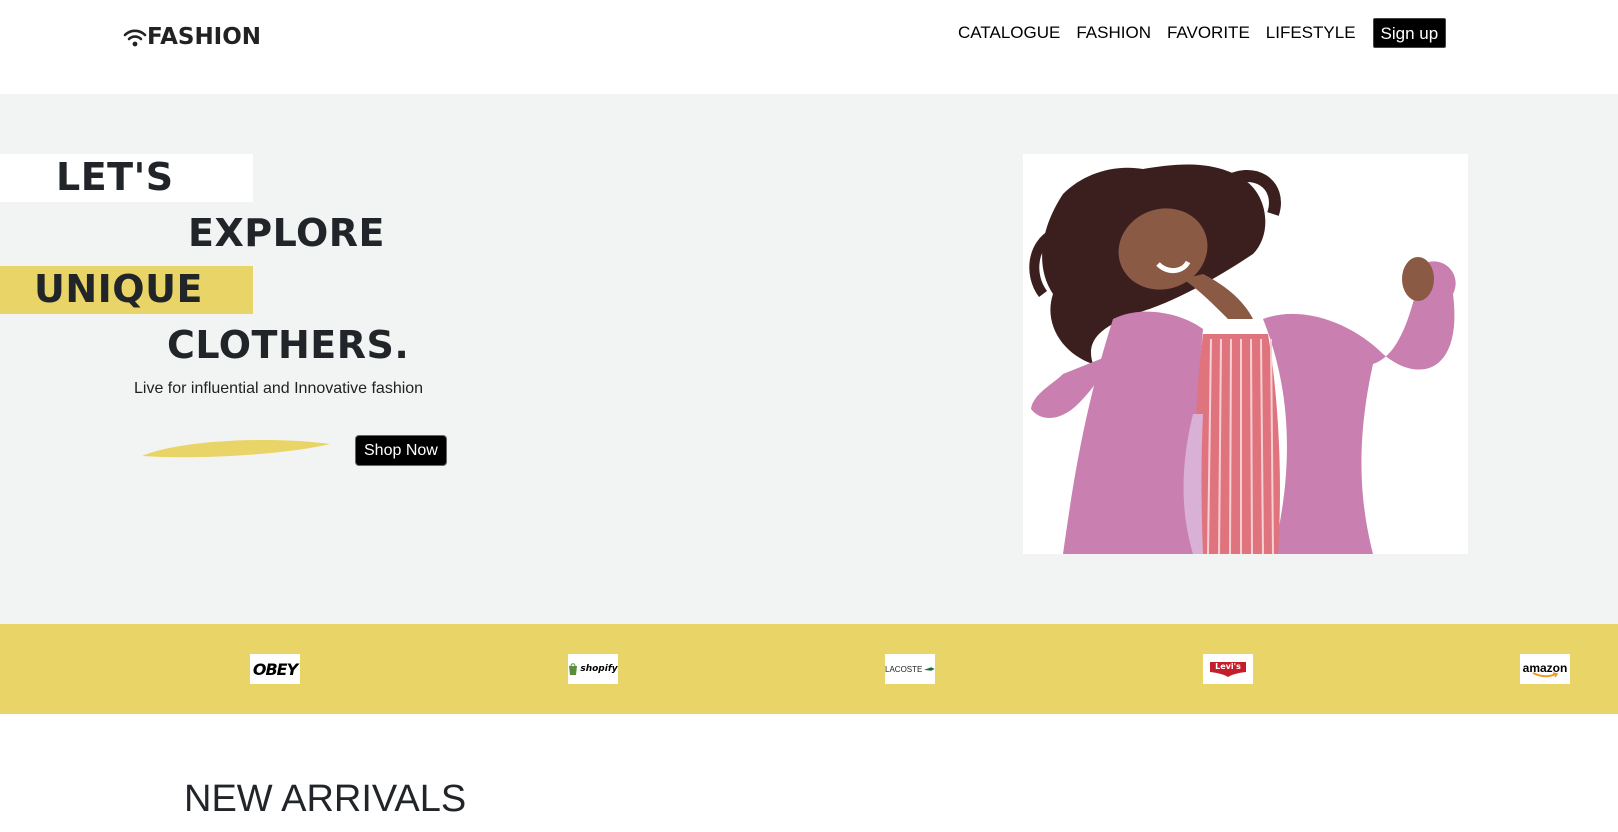  I want to click on brush-stroke-decoration, so click(236, 449).